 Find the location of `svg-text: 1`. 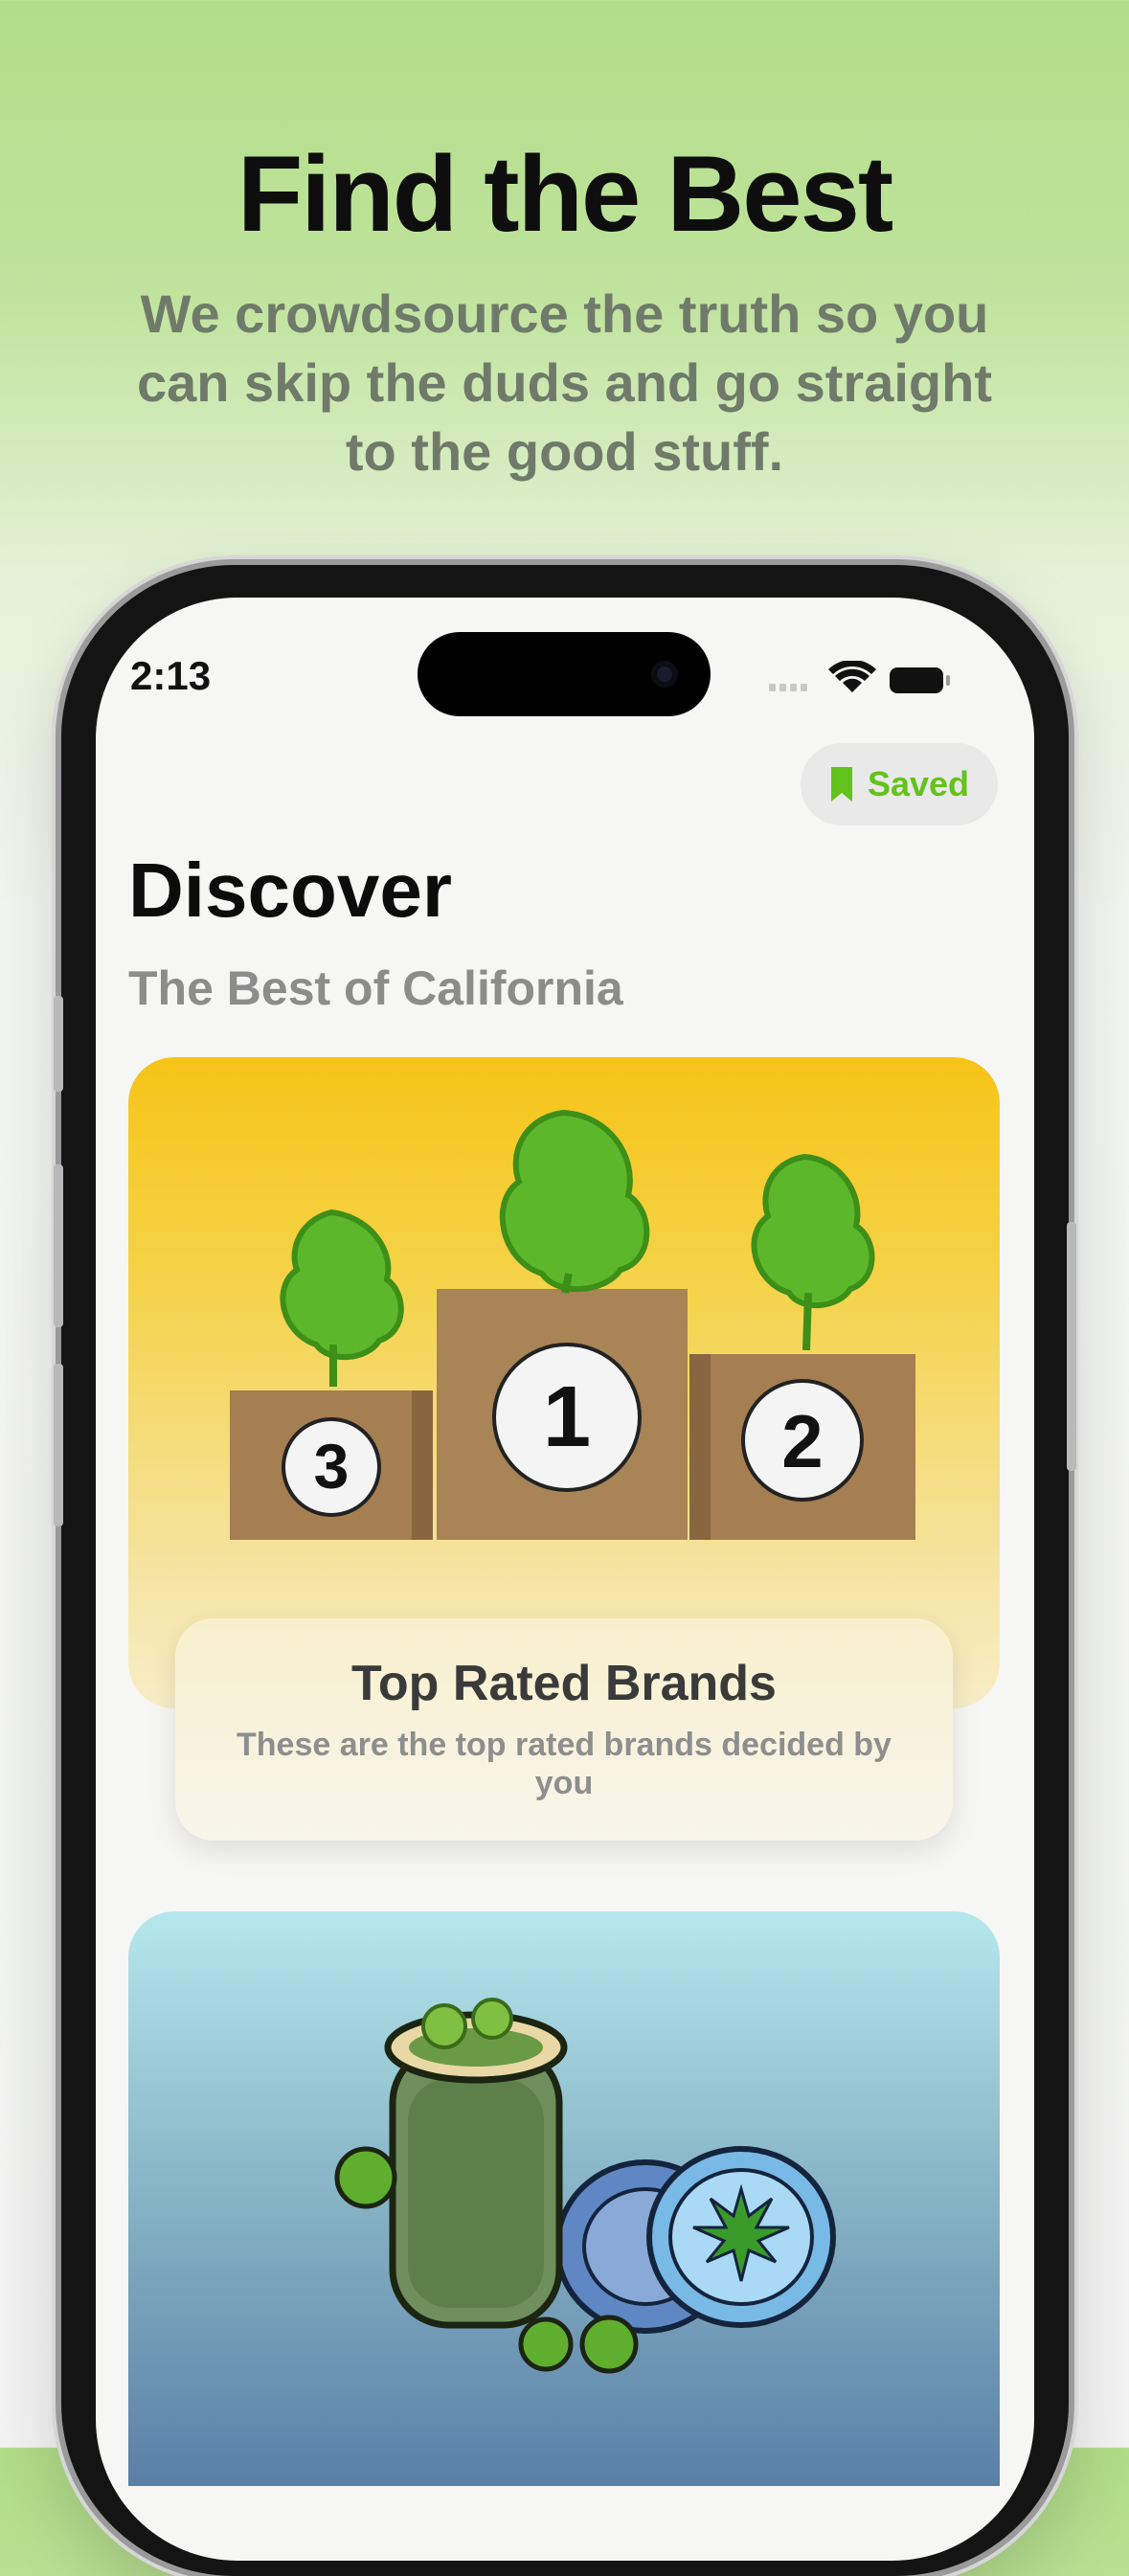

svg-text: 1 is located at coordinates (567, 1417).